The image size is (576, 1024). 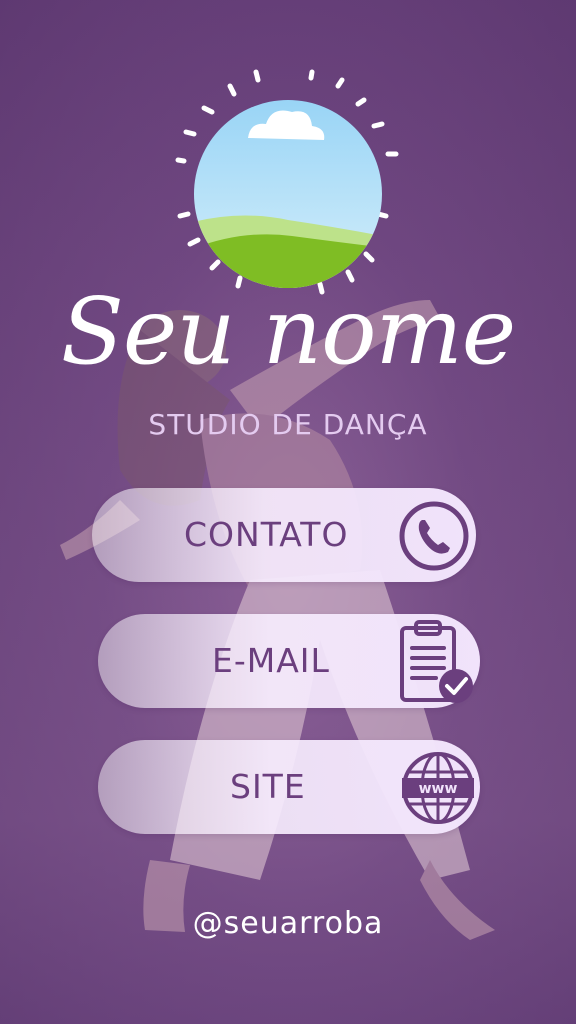 I want to click on social-handle: @seuarroba, so click(x=288, y=923).